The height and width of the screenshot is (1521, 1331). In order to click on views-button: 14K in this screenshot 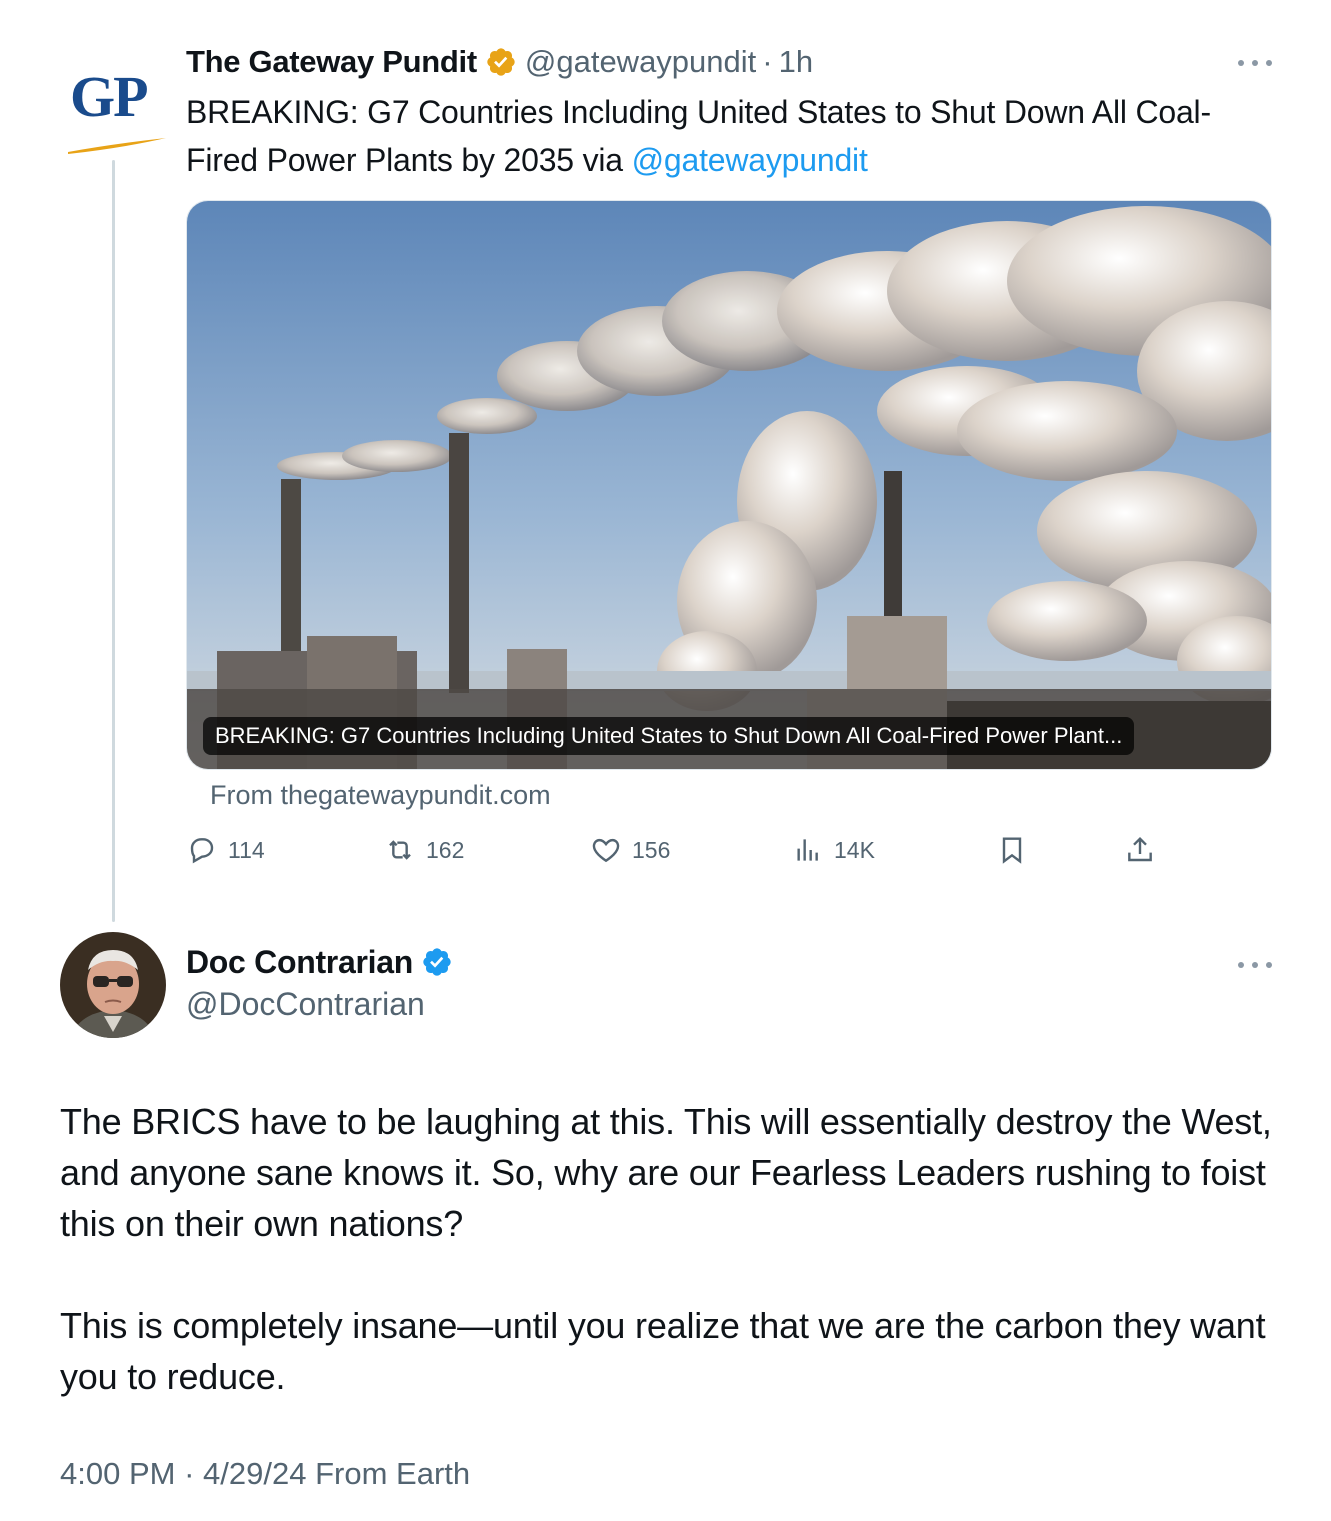, I will do `click(833, 850)`.